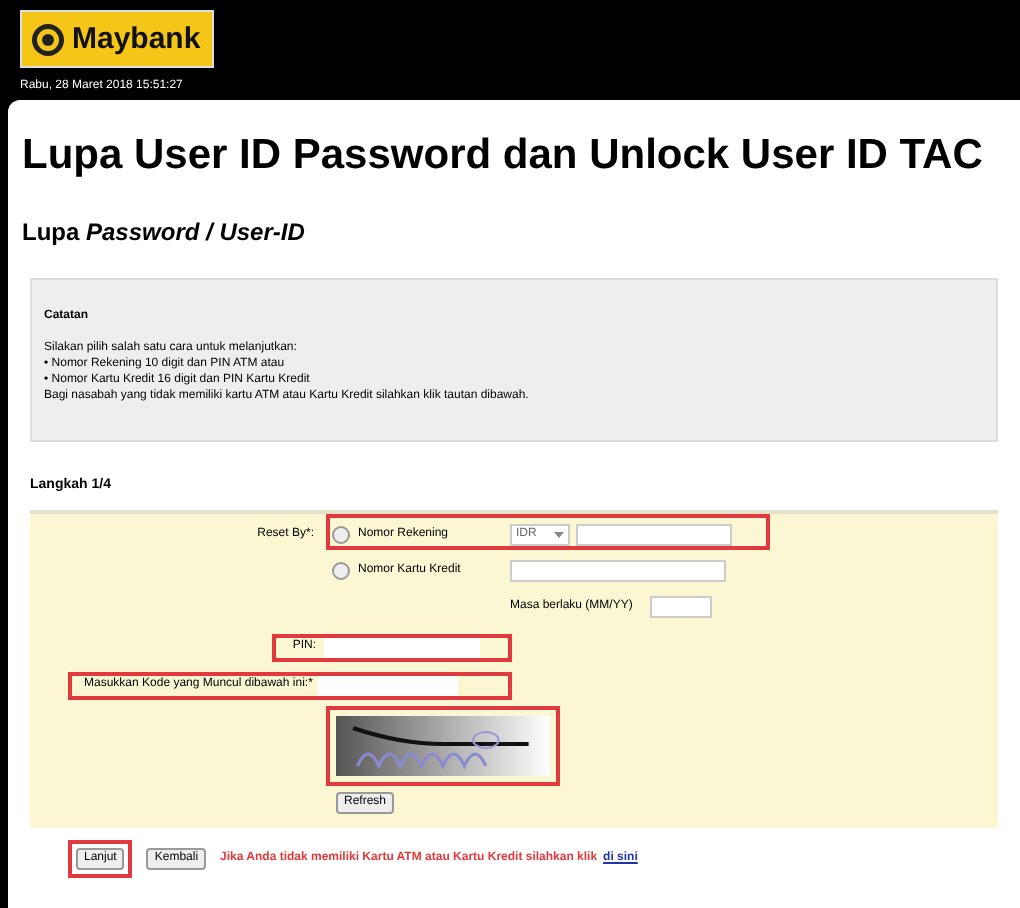  I want to click on pin-field, so click(402, 647).